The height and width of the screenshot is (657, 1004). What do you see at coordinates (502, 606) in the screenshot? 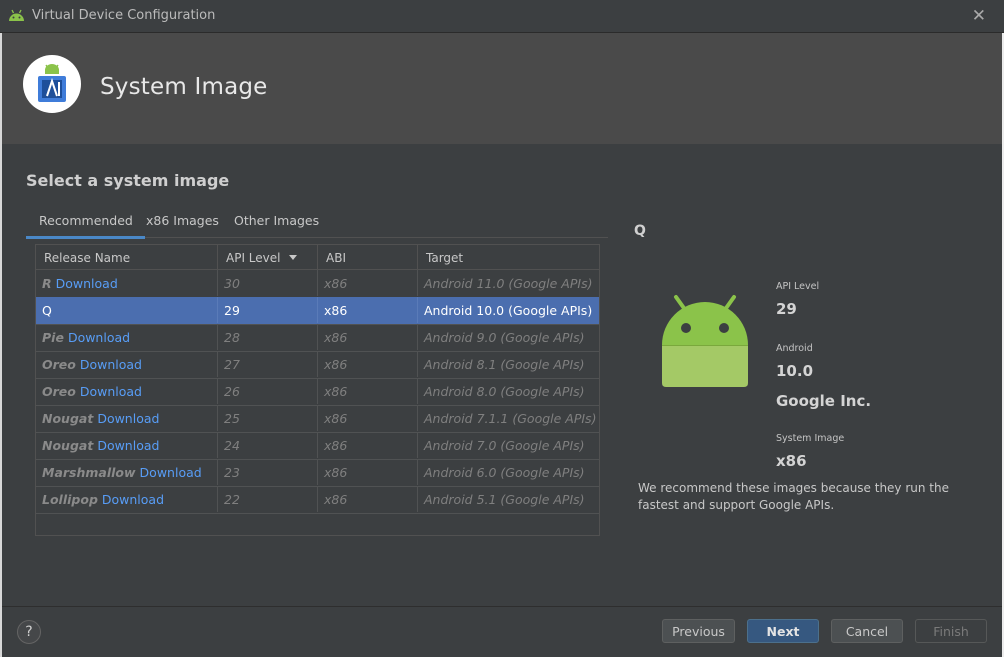
I see `footer-divider` at bounding box center [502, 606].